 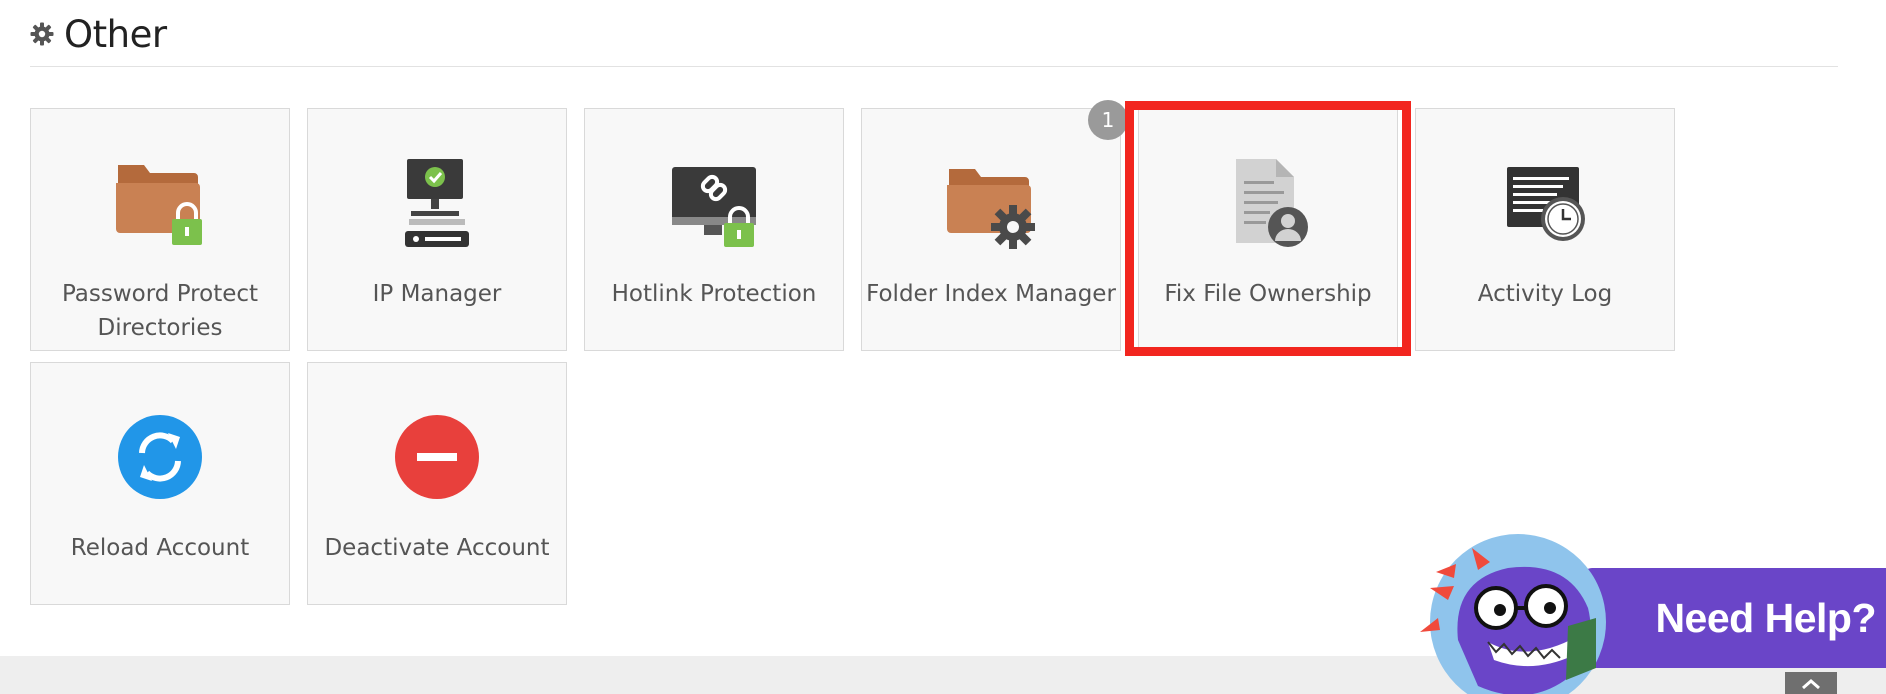 I want to click on tile-label: Deactivate Account, so click(x=437, y=548).